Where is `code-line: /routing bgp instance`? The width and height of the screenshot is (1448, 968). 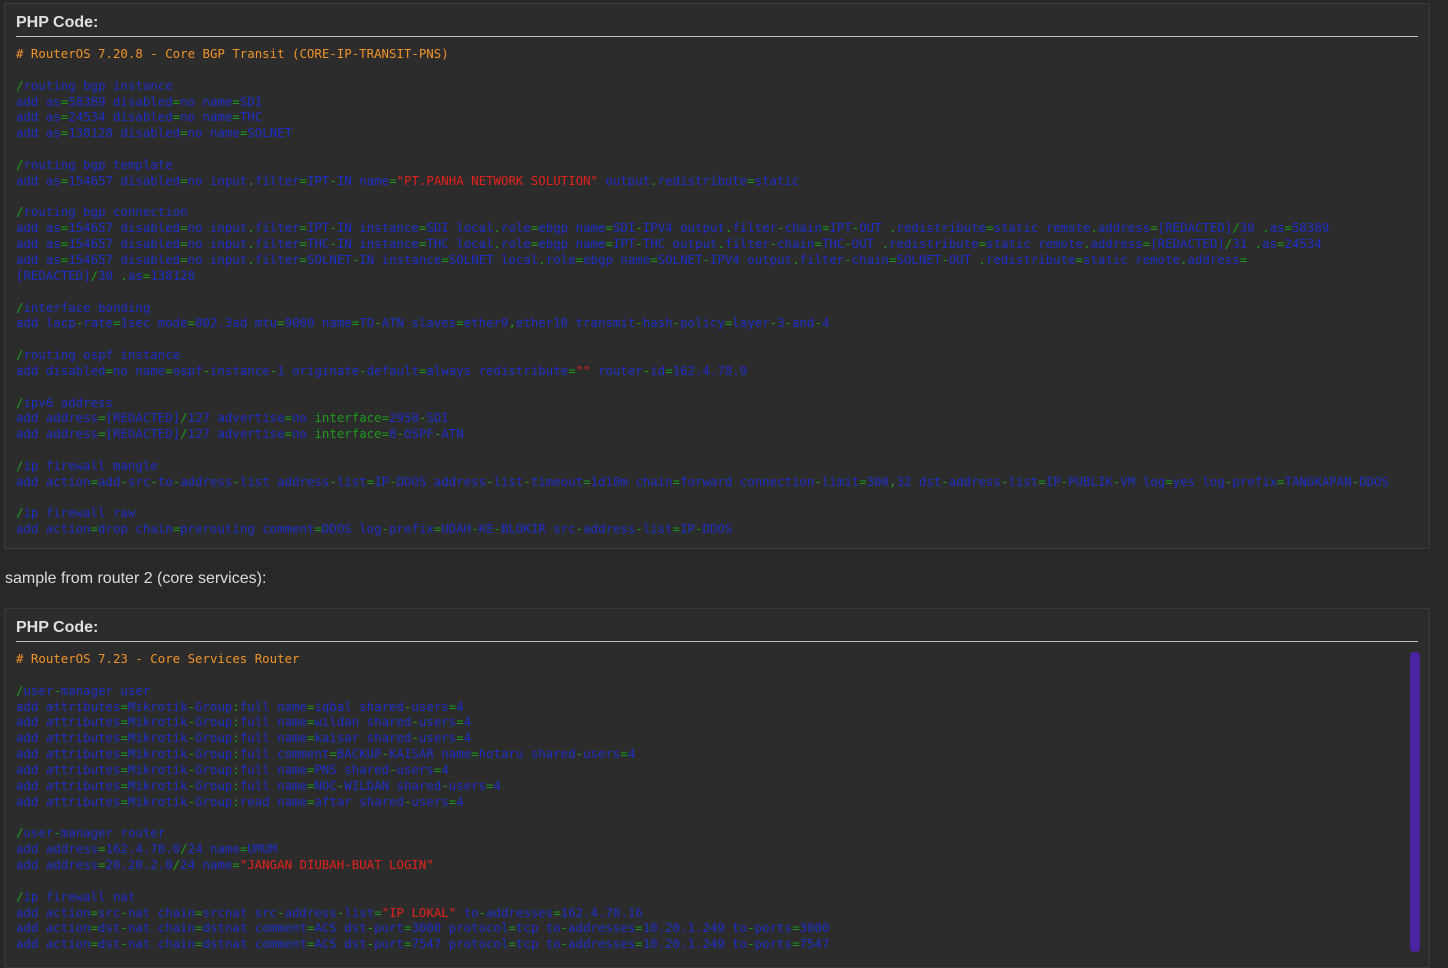
code-line: /routing bgp instance is located at coordinates (717, 86).